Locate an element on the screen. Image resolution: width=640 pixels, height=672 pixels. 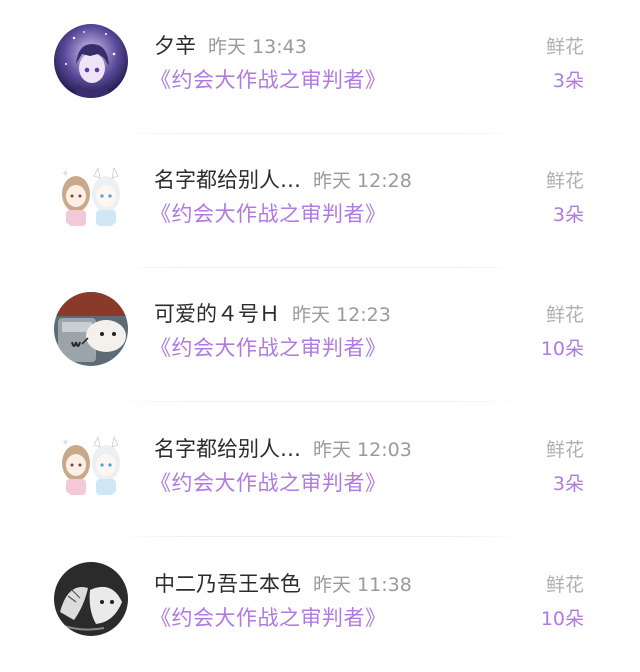
timestamp: 昨天 12:28 is located at coordinates (362, 181).